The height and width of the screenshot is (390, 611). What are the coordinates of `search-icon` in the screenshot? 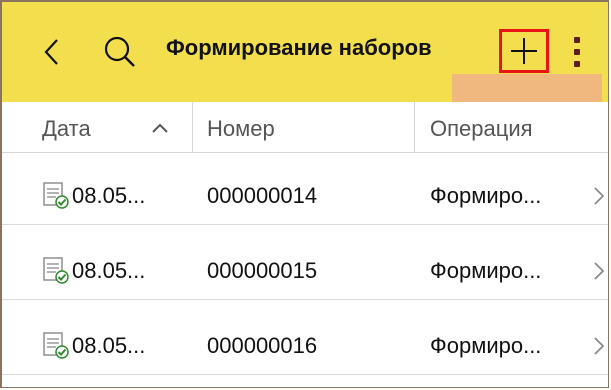 It's located at (119, 51).